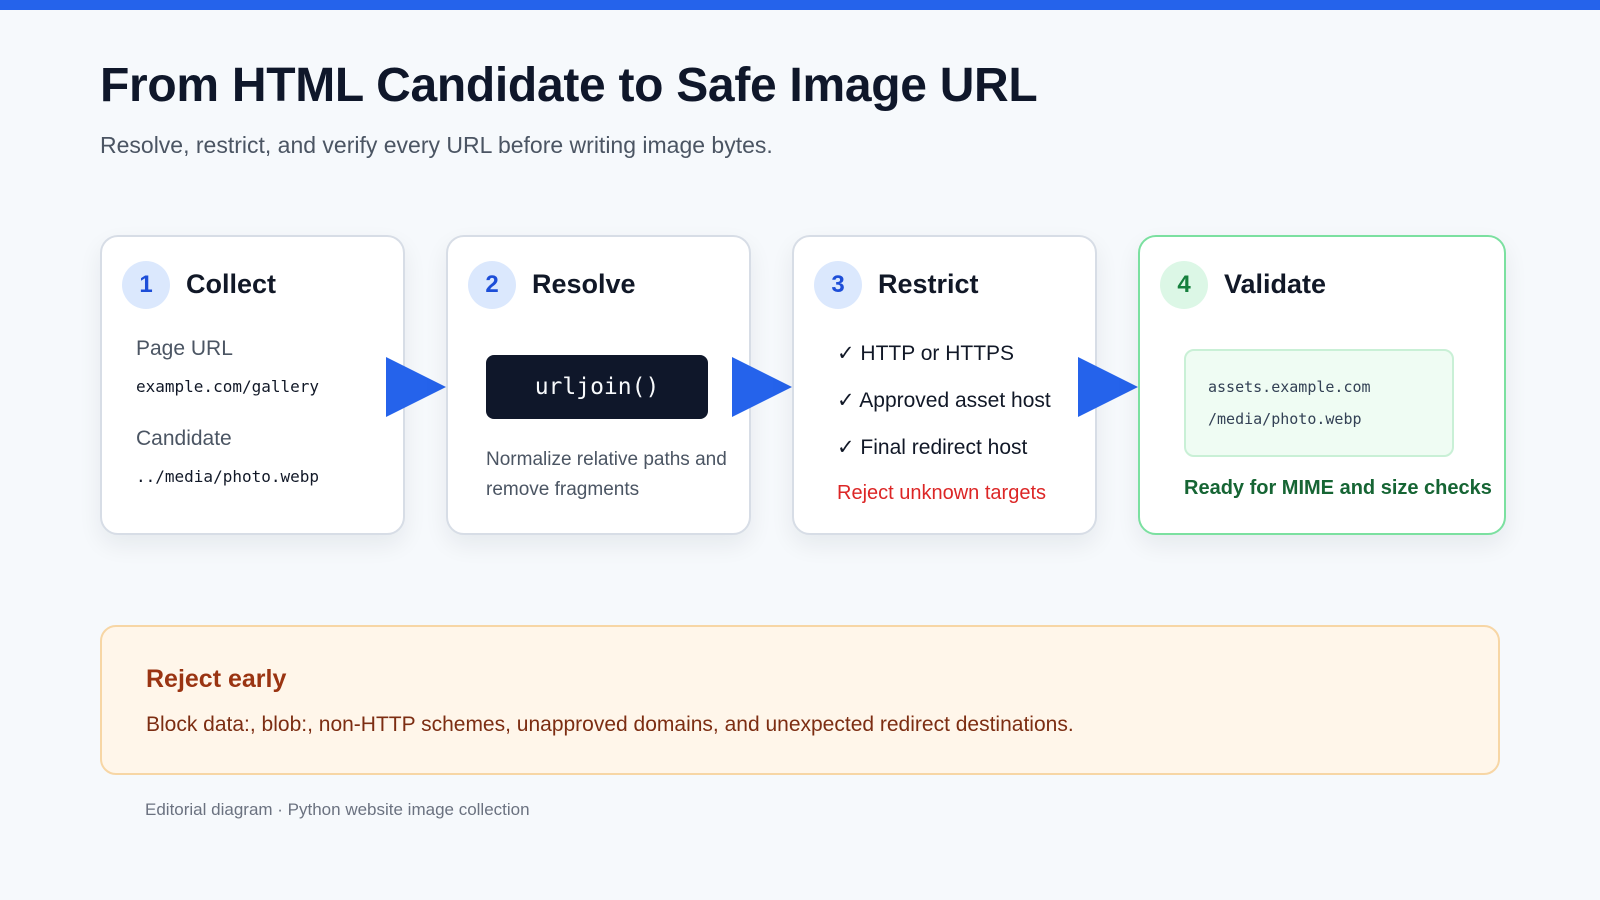 Image resolution: width=1600 pixels, height=900 pixels. Describe the element at coordinates (800, 5) in the screenshot. I see `top-accent-bar` at that location.